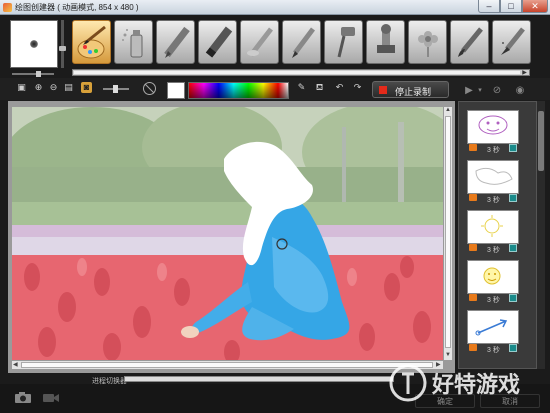 The image size is (550, 413). I want to click on paint-brush-palette-icon, so click(91, 42).